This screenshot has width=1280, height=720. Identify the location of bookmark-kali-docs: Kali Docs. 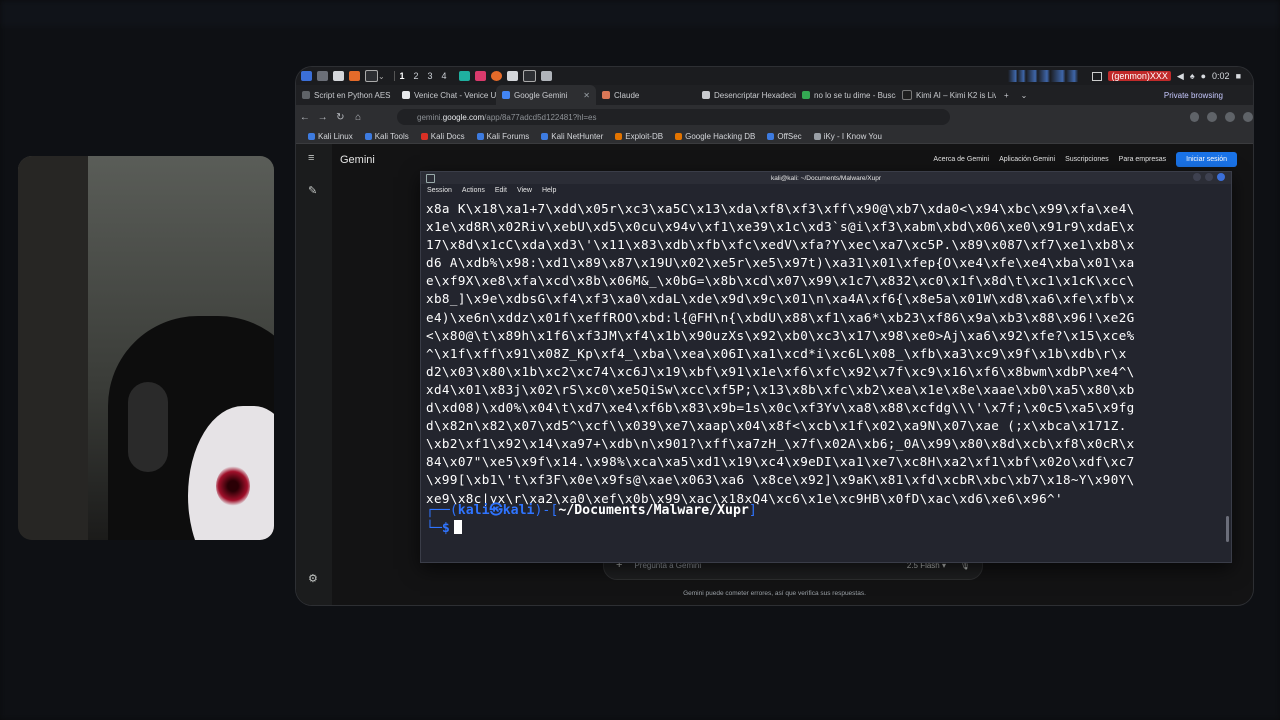
(442, 136).